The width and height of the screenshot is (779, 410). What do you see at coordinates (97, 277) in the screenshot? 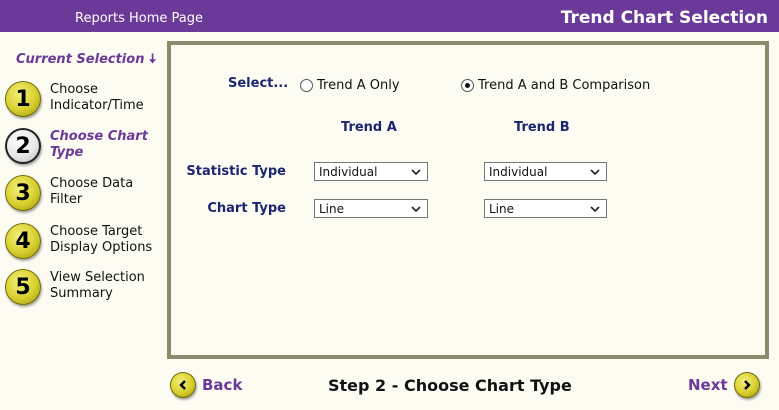
I see `step-5-label-line1: View Selection` at bounding box center [97, 277].